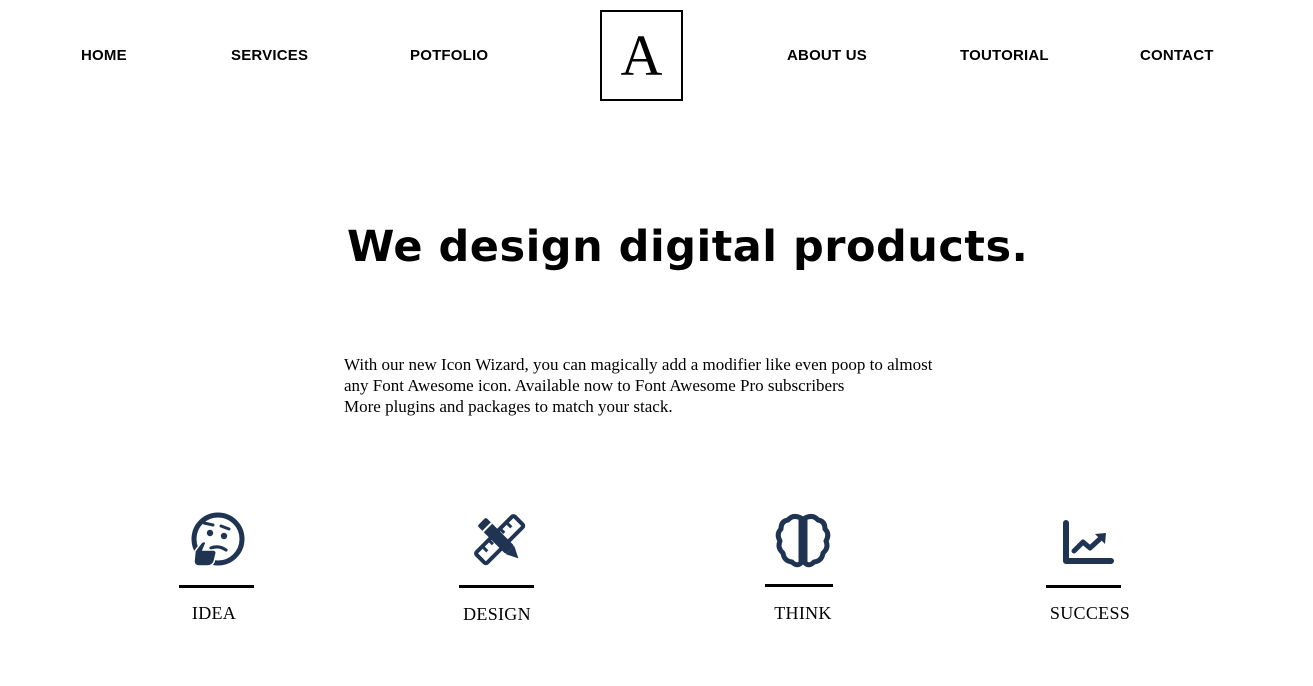  Describe the element at coordinates (1084, 566) in the screenshot. I see `feature-success: SUCCESS` at that location.